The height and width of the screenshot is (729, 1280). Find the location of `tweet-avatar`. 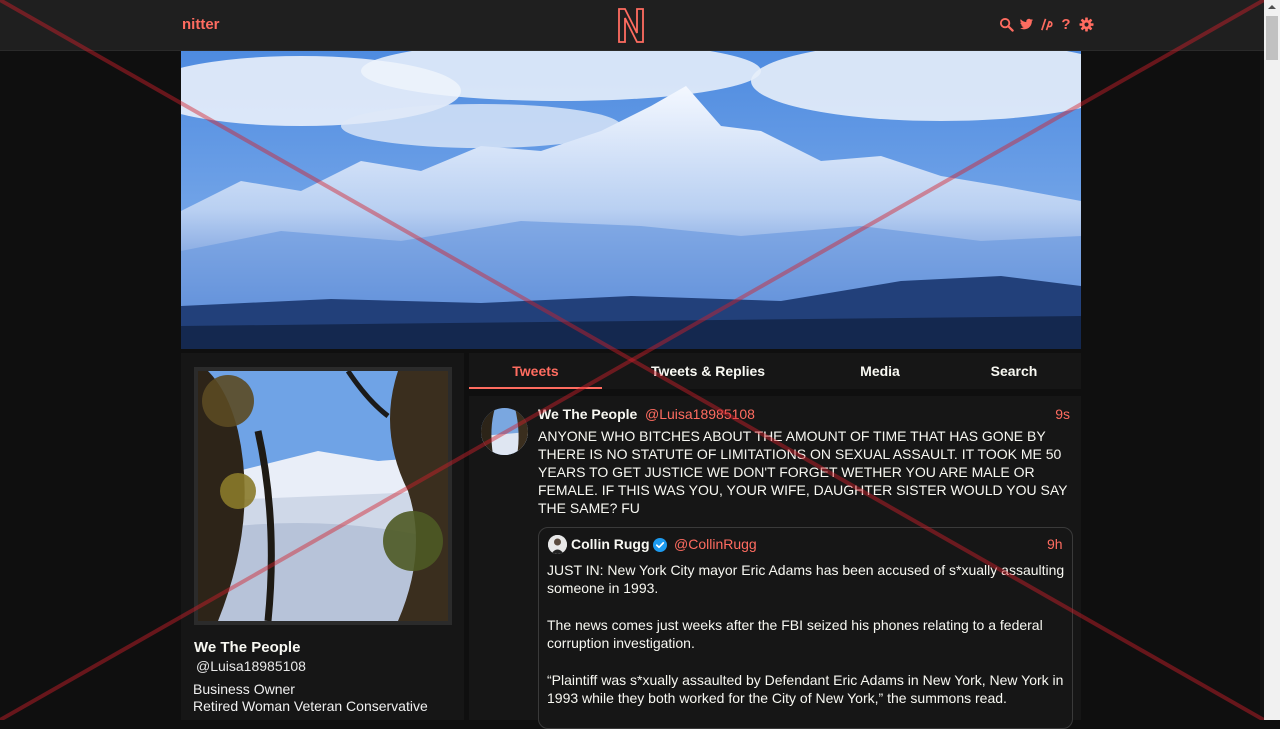

tweet-avatar is located at coordinates (504, 431).